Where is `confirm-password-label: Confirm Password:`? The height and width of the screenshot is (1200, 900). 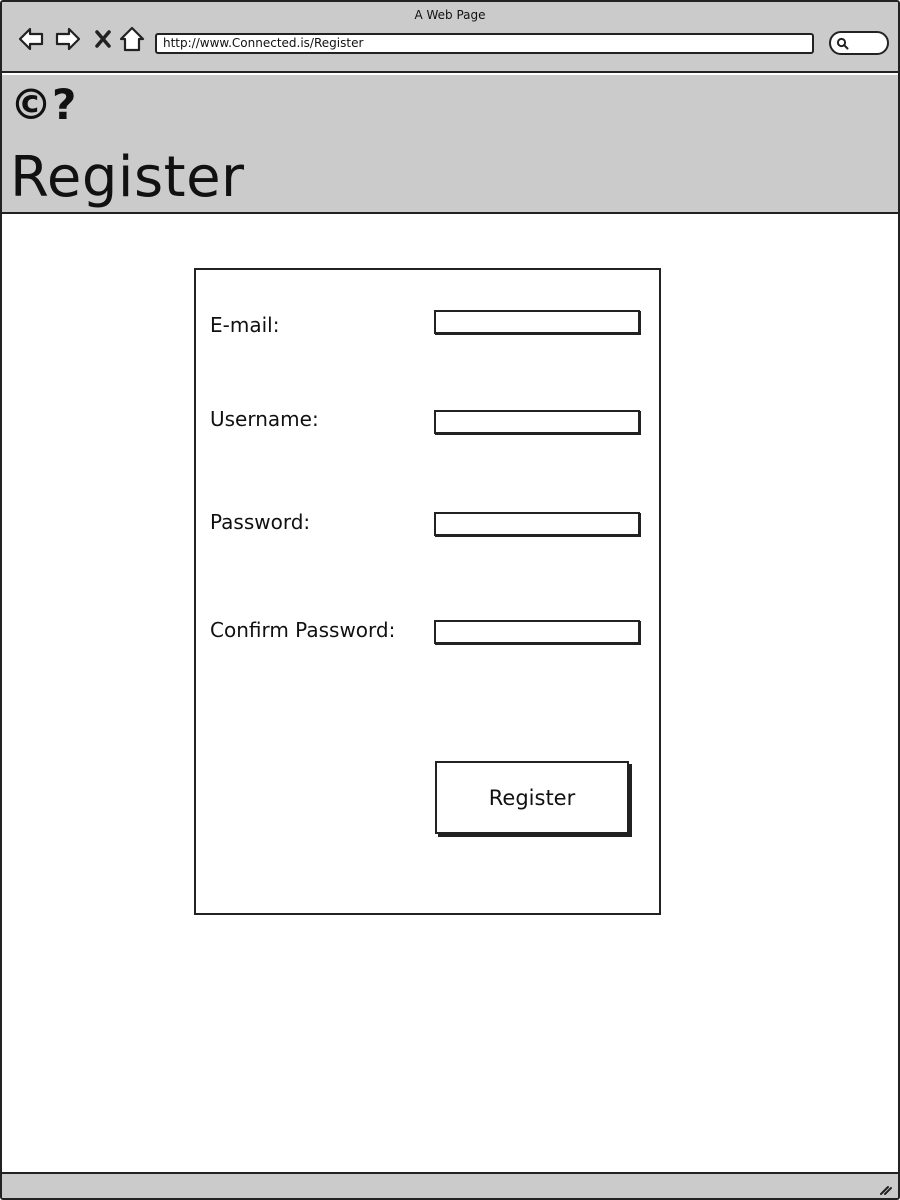 confirm-password-label: Confirm Password: is located at coordinates (303, 630).